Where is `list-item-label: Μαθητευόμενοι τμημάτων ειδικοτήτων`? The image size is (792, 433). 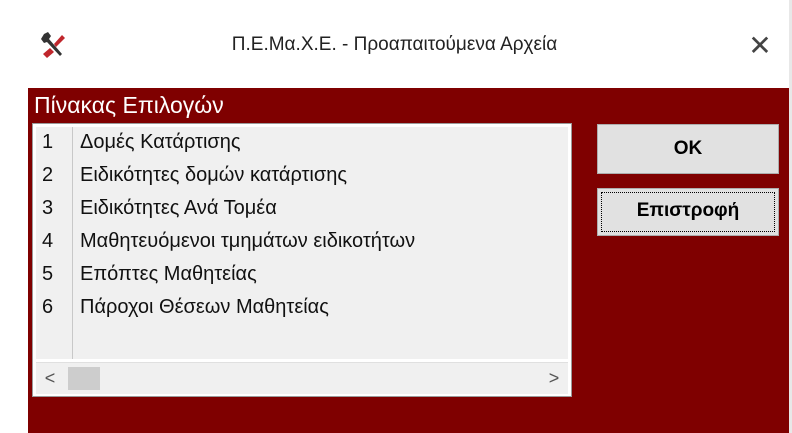 list-item-label: Μαθητευόμενοι τμημάτων ειδικοτήτων is located at coordinates (248, 241).